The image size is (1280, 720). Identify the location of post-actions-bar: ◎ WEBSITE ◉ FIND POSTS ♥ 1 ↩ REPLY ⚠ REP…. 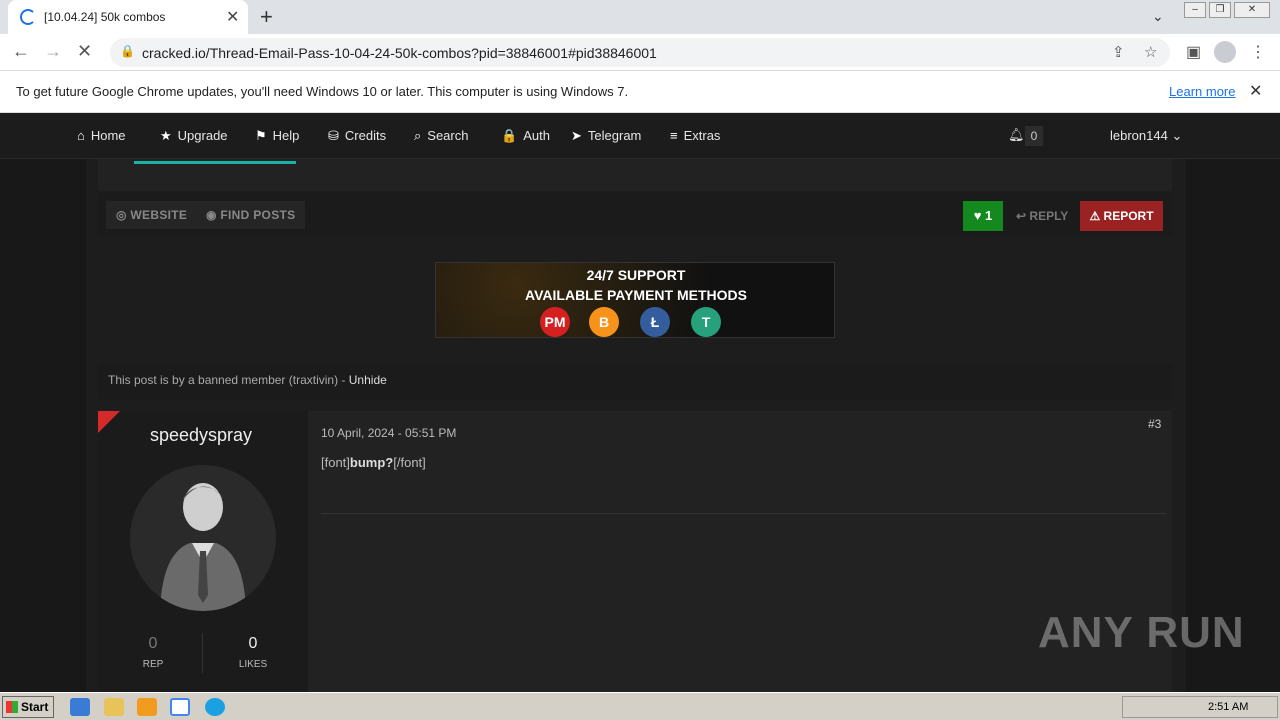
(635, 215).